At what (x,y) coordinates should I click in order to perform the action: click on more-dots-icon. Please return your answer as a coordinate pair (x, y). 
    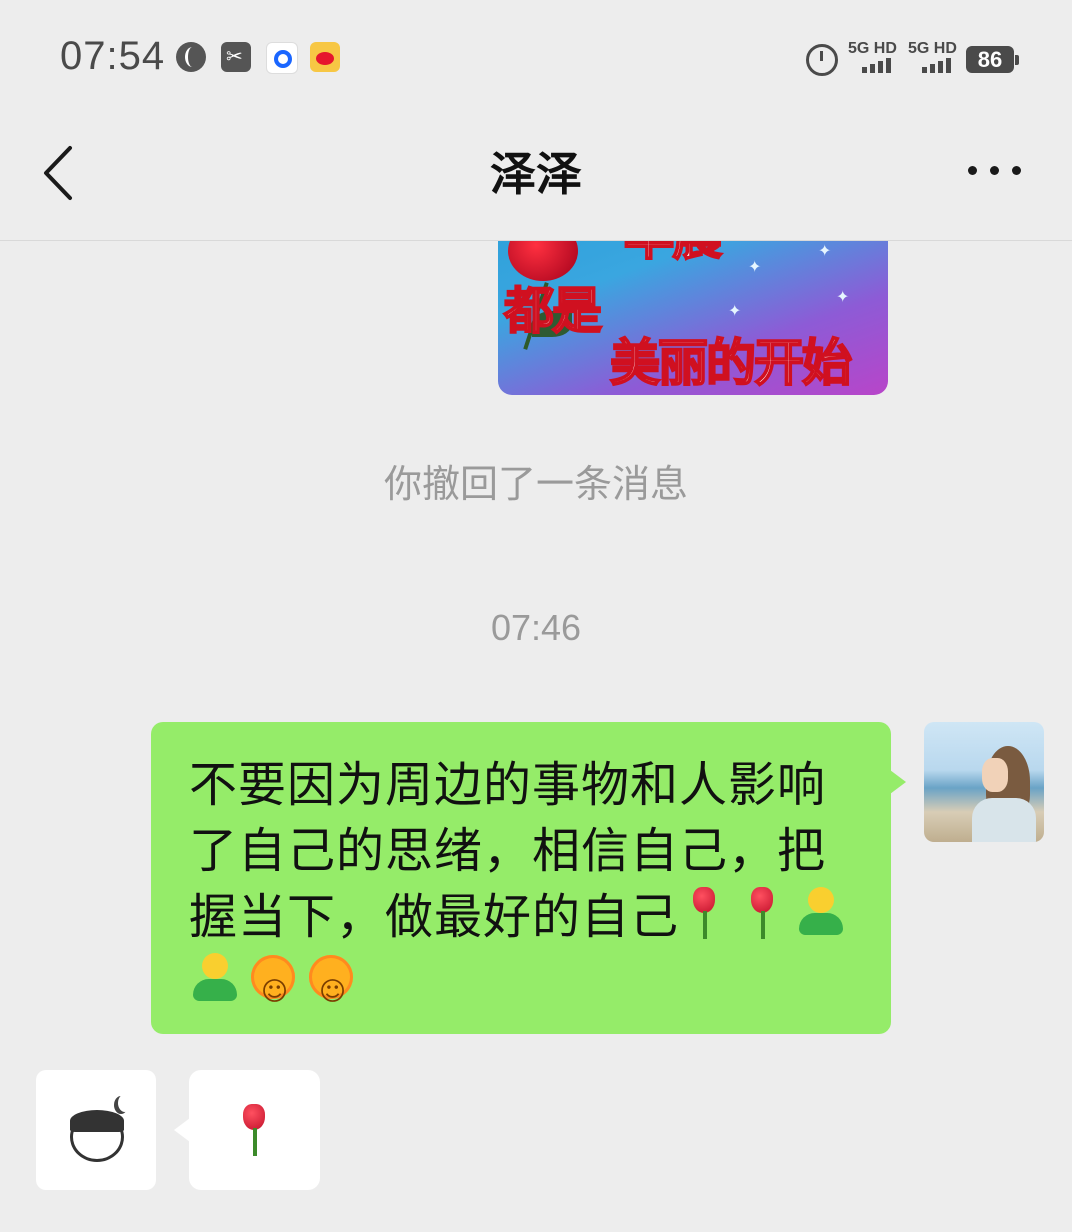
    Looking at the image, I should click on (972, 170).